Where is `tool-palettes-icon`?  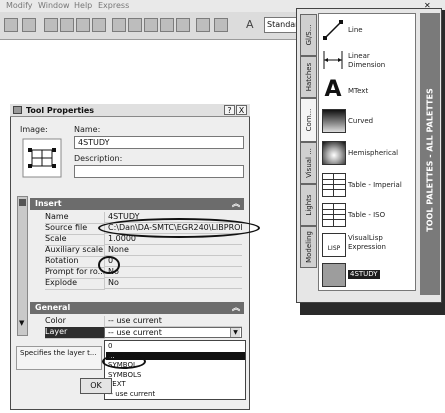 tool-palettes-icon is located at coordinates (151, 25).